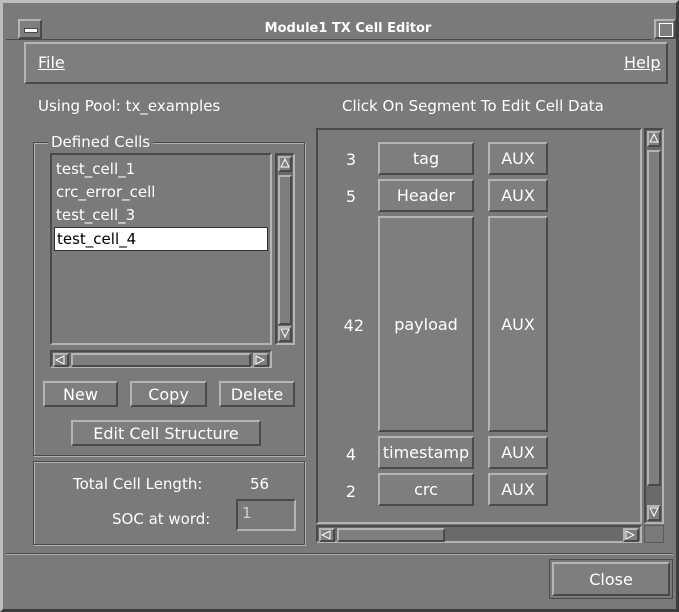  I want to click on list-item: test_cell_1, so click(161, 169).